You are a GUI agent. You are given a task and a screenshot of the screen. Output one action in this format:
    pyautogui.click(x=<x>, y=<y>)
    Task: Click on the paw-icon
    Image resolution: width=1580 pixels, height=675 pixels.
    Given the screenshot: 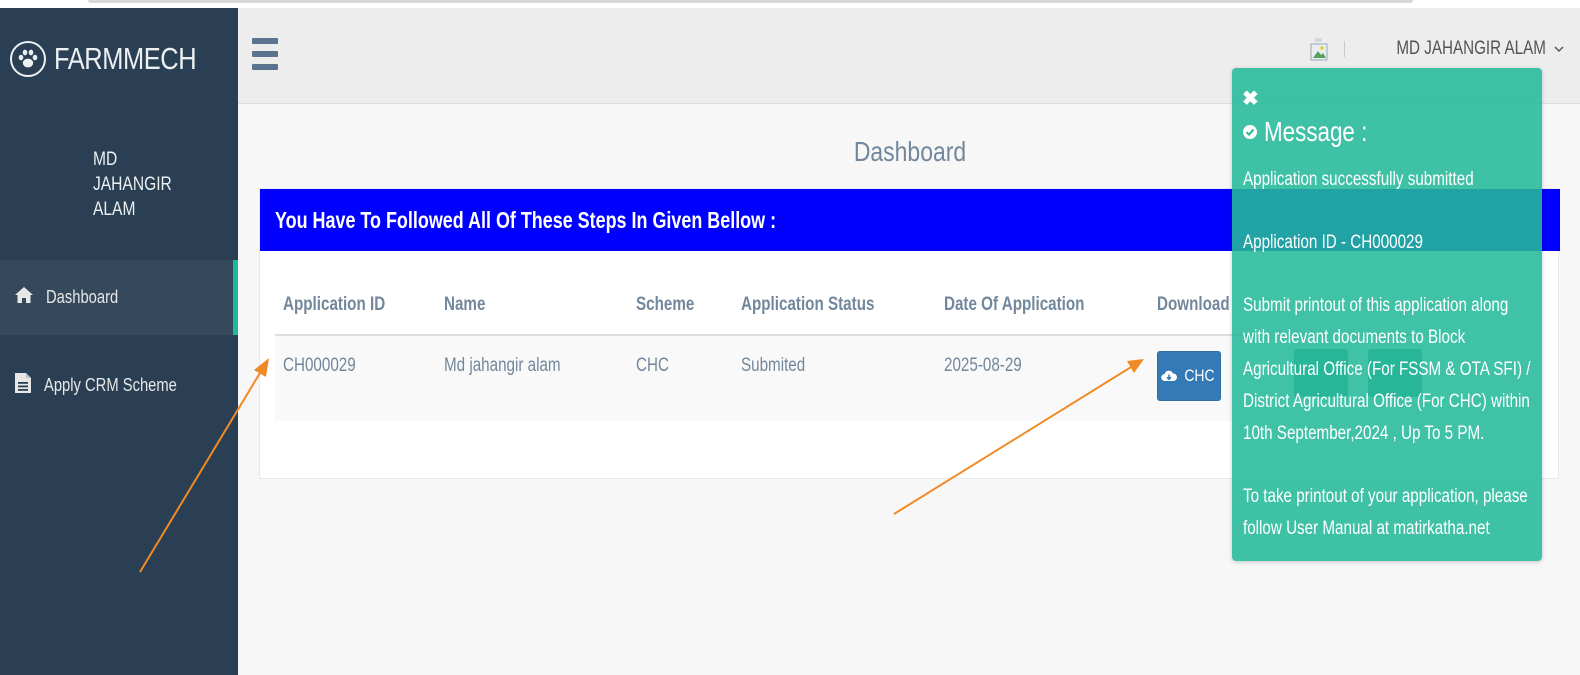 What is the action you would take?
    pyautogui.click(x=28, y=59)
    